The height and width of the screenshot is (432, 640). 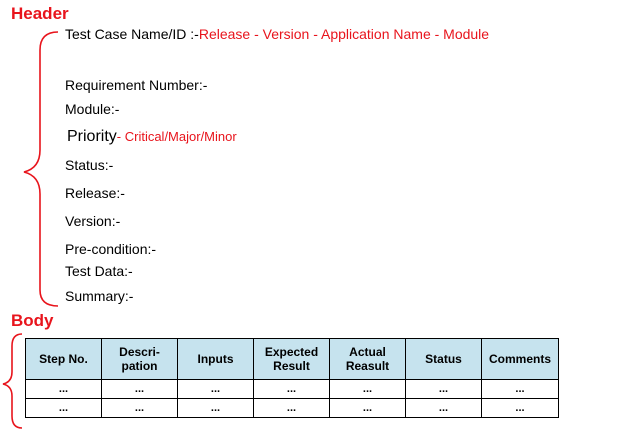 What do you see at coordinates (99, 271) in the screenshot?
I see `test-data-field: Test Data:-` at bounding box center [99, 271].